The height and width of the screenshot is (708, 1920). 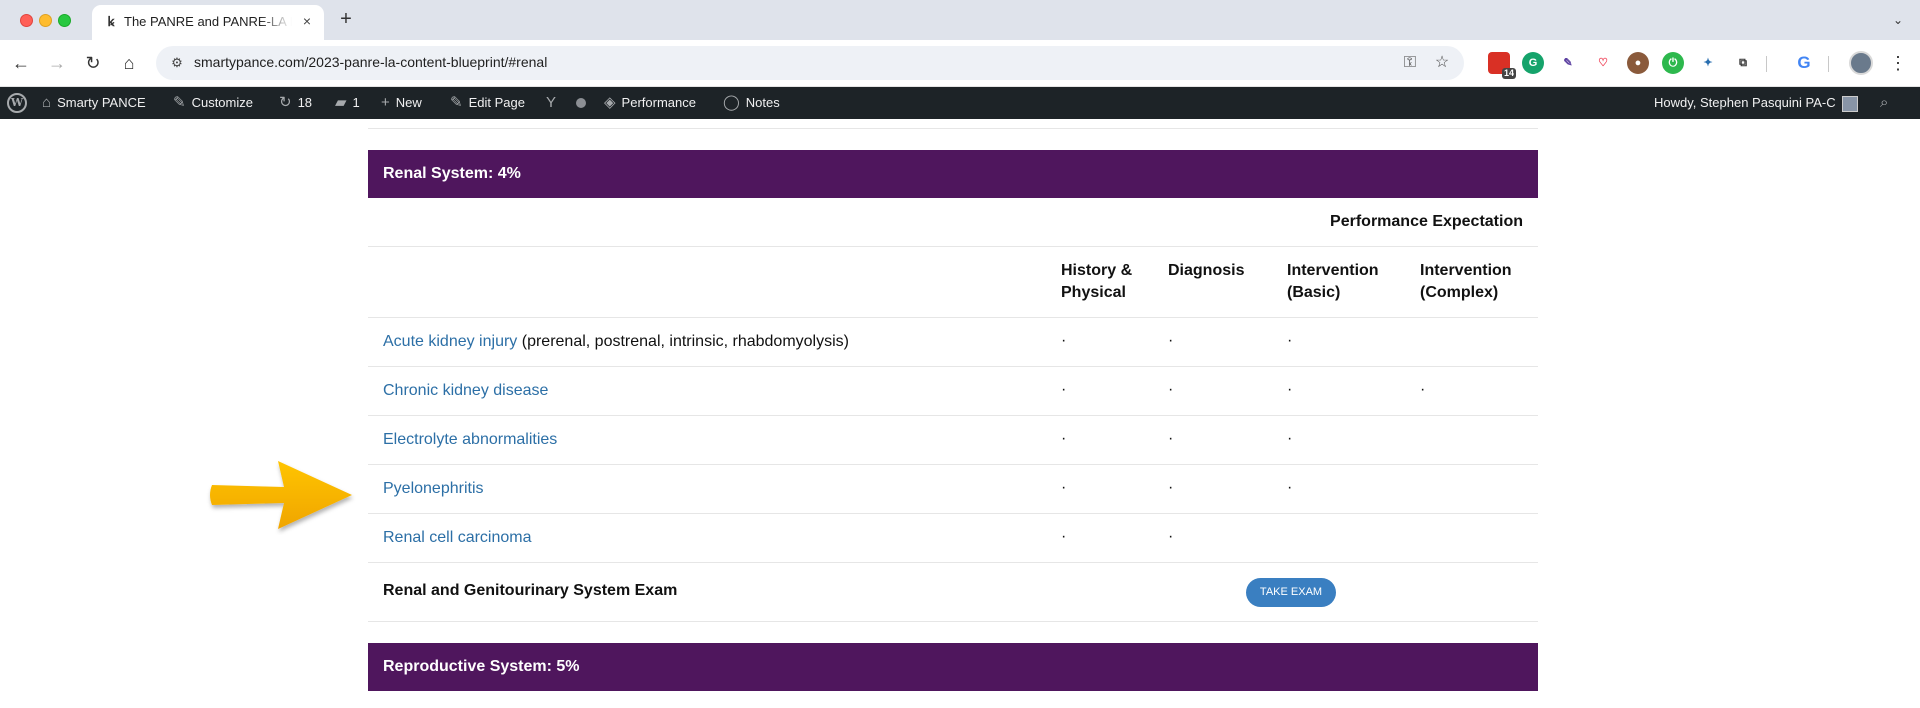 What do you see at coordinates (385, 102) in the screenshot?
I see `plus-icon: +` at bounding box center [385, 102].